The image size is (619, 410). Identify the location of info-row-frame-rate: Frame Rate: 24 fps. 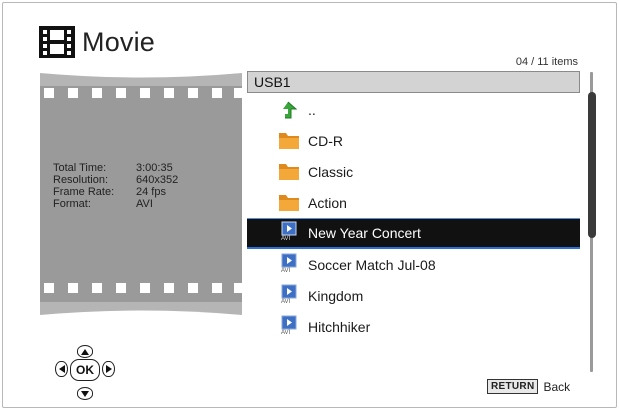
(115, 192).